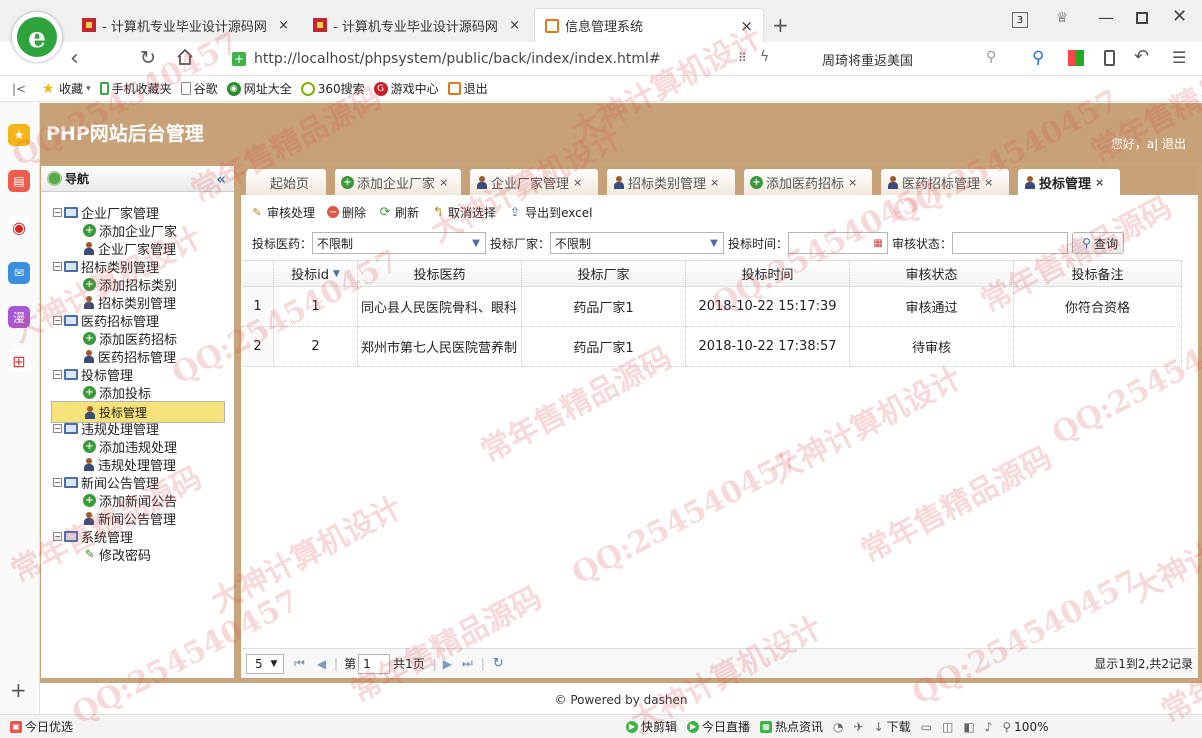 This screenshot has width=1202, height=738. I want to click on page-tab: 医药招标管理 ×, so click(945, 181).